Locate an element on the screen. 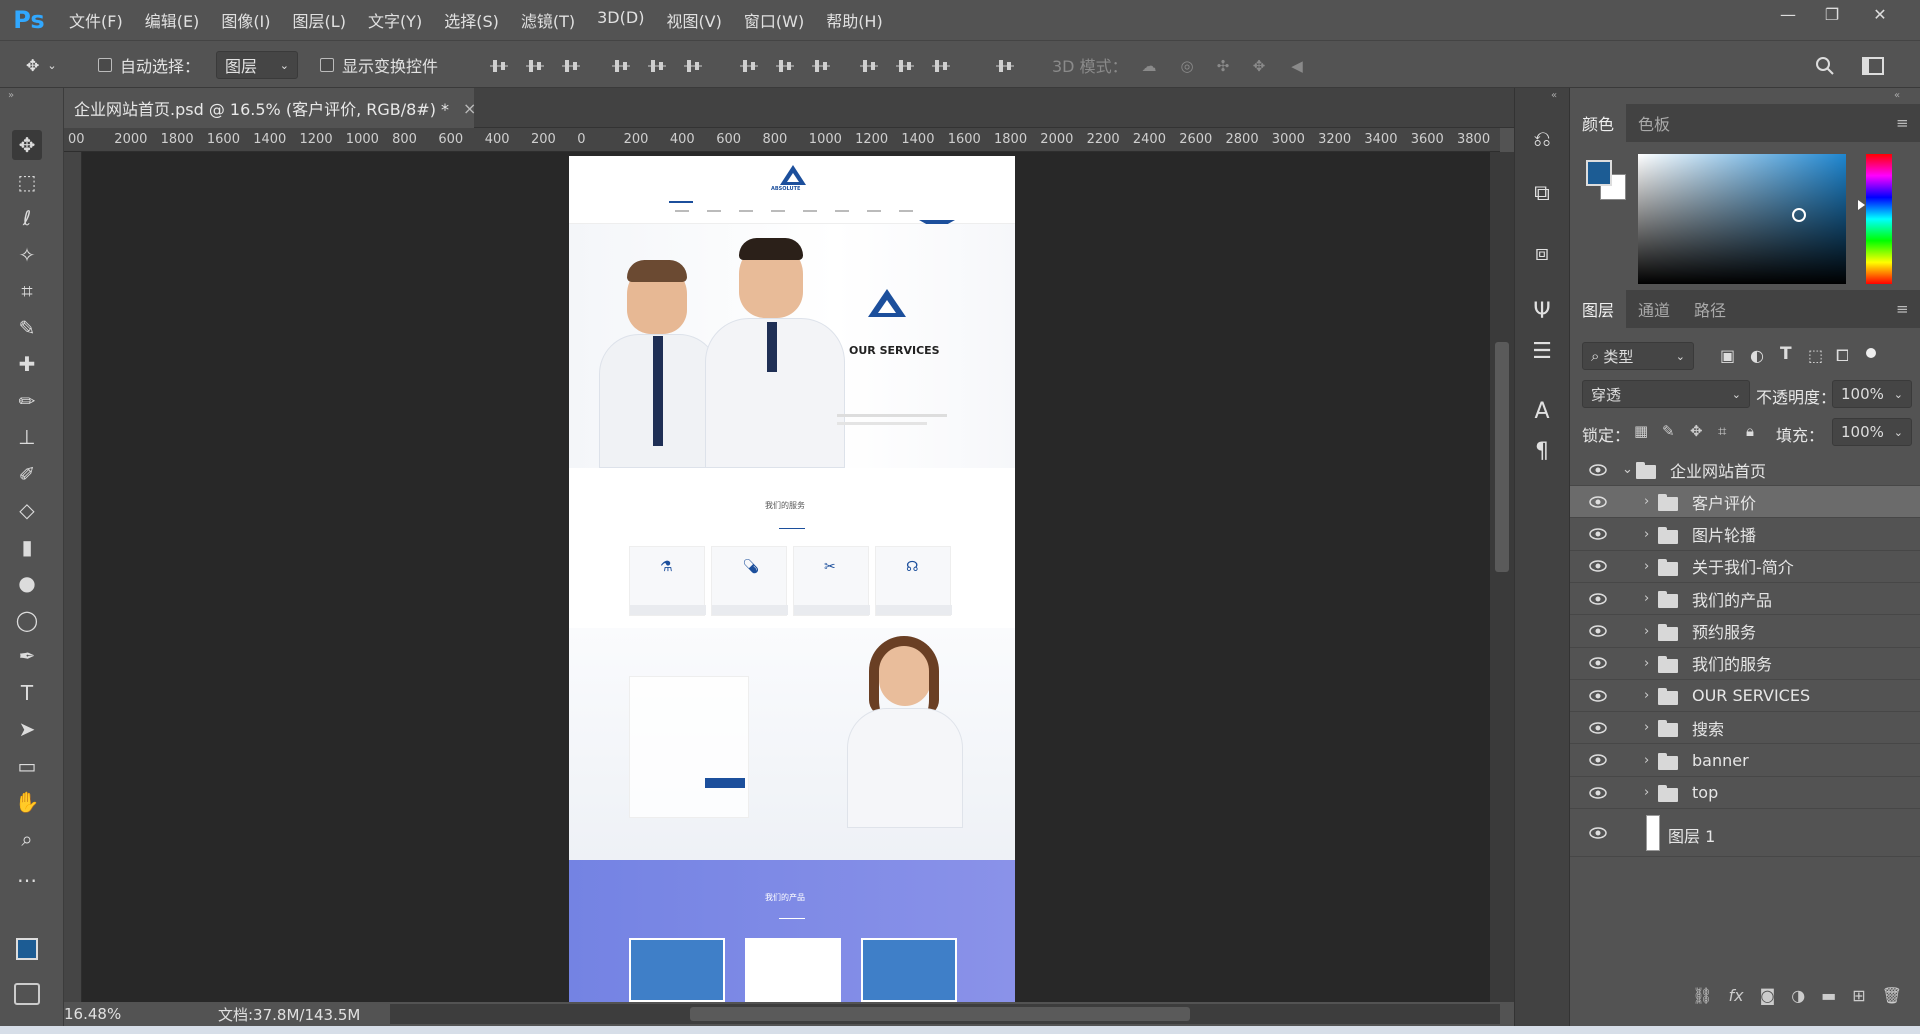 This screenshot has height=1034, width=1920. hue-slider is located at coordinates (1879, 219).